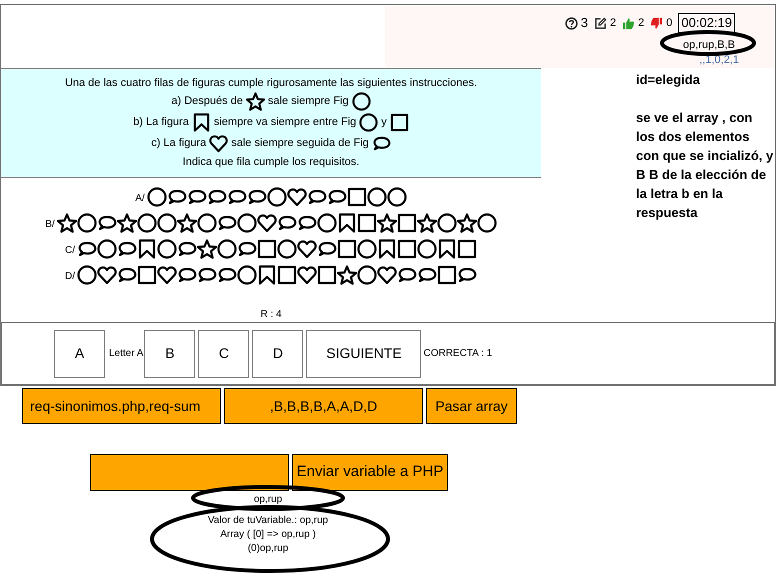 The image size is (781, 573). I want to click on sent-value: op,rup, so click(268, 500).